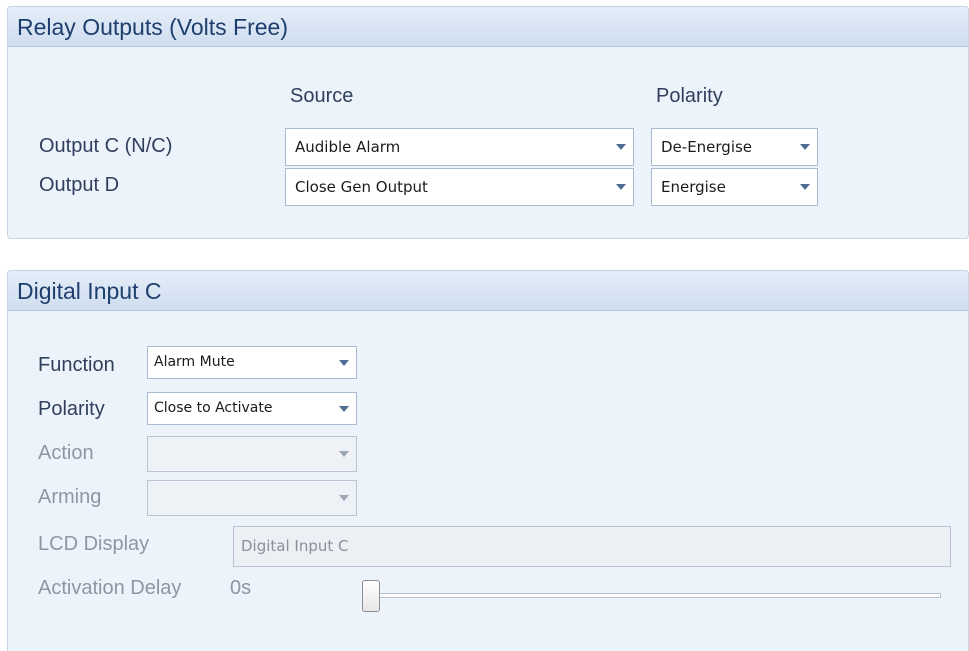 Image resolution: width=969 pixels, height=651 pixels. Describe the element at coordinates (656, 595) in the screenshot. I see `activation-delay-track` at that location.